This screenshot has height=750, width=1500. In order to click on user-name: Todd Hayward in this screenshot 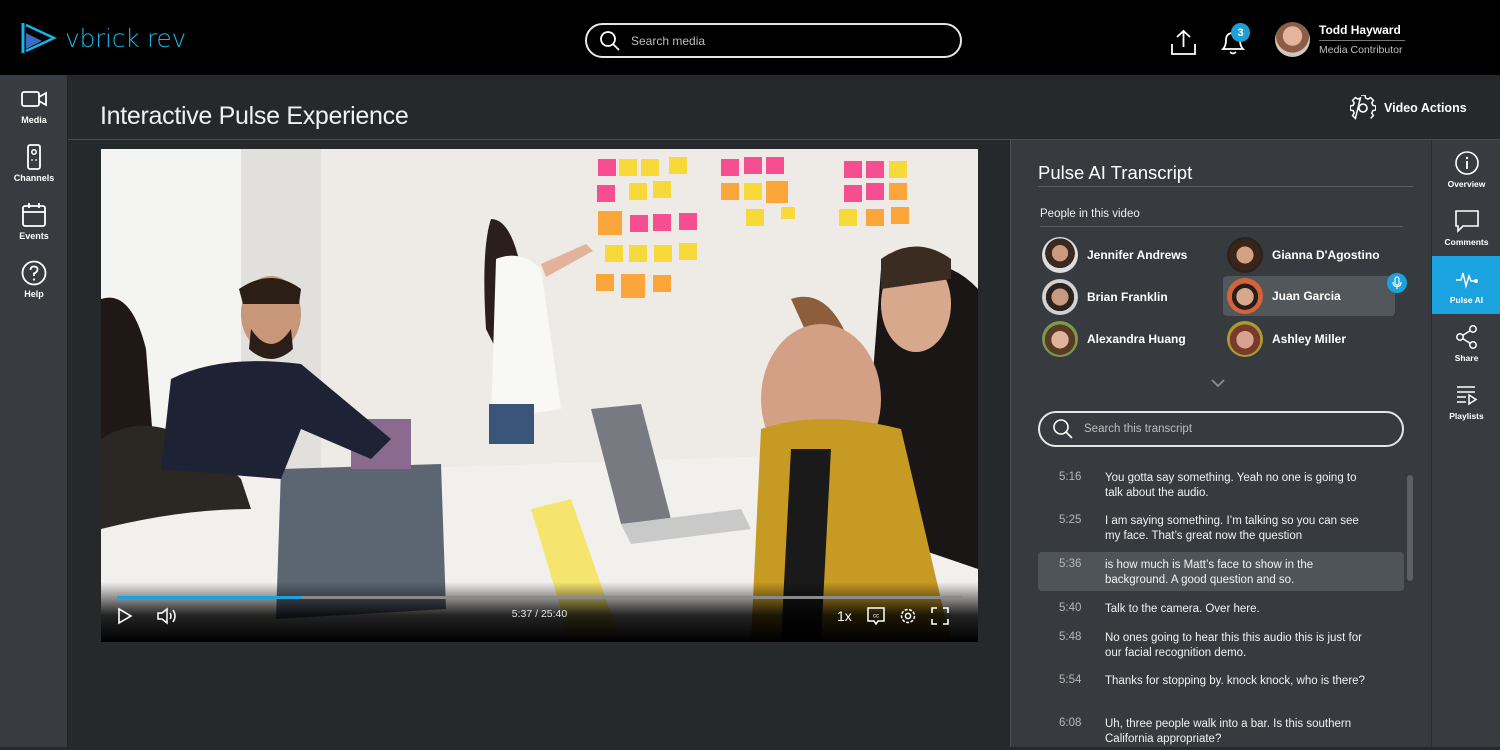, I will do `click(1362, 32)`.